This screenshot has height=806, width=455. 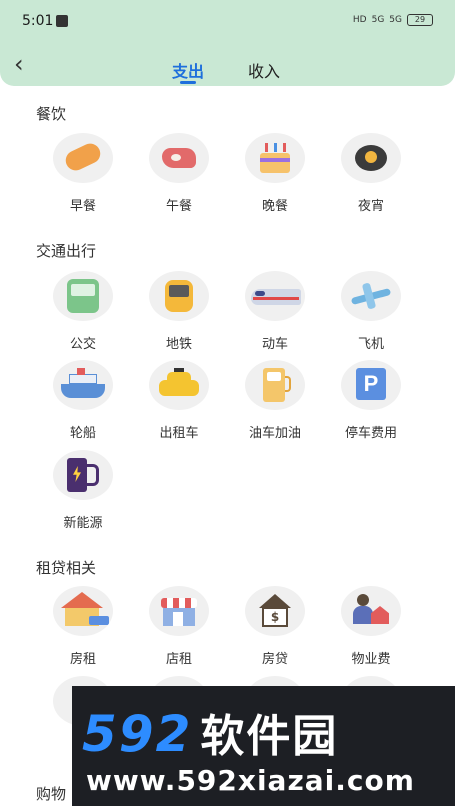 I want to click on category-subway: 地铁, so click(x=179, y=311).